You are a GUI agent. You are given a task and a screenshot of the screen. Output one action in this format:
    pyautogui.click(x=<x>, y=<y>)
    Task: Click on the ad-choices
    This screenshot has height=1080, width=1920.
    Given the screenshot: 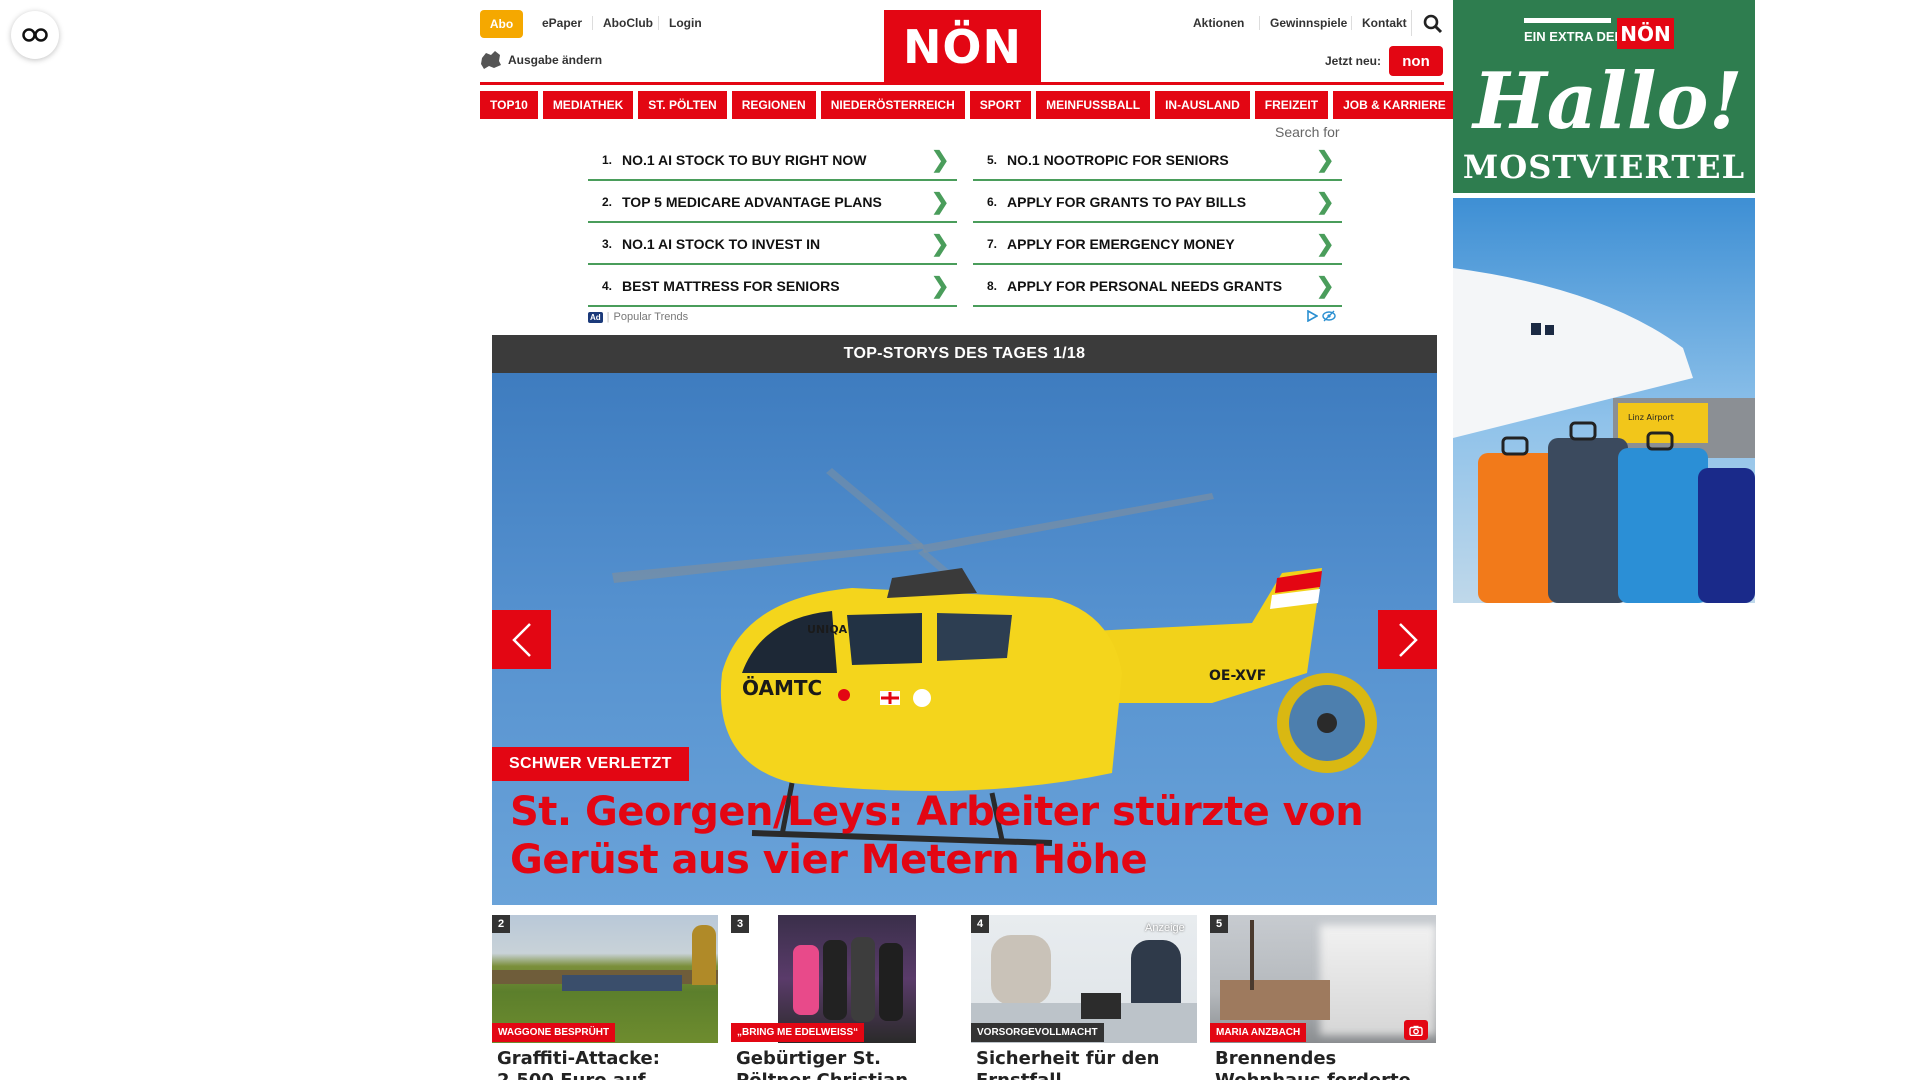 What is the action you would take?
    pyautogui.click(x=1321, y=316)
    